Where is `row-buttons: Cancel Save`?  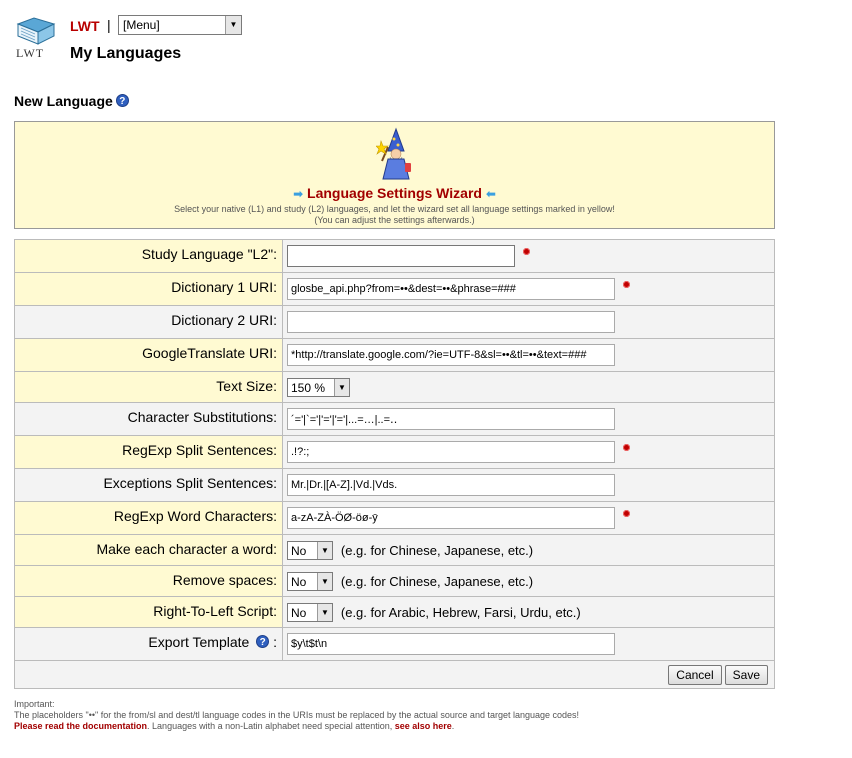 row-buttons: Cancel Save is located at coordinates (394, 674).